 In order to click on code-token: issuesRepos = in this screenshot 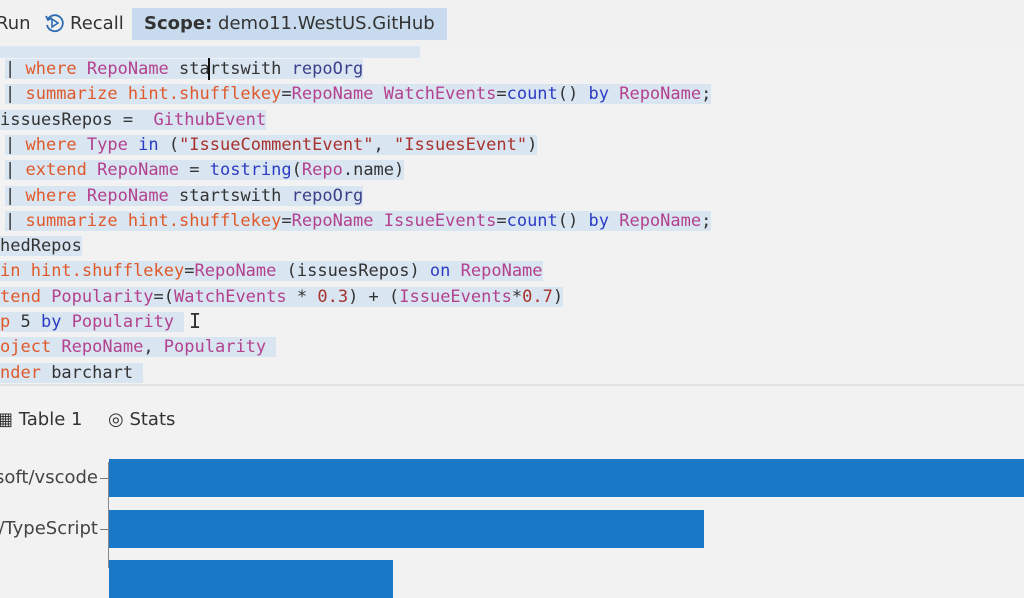, I will do `click(77, 119)`.